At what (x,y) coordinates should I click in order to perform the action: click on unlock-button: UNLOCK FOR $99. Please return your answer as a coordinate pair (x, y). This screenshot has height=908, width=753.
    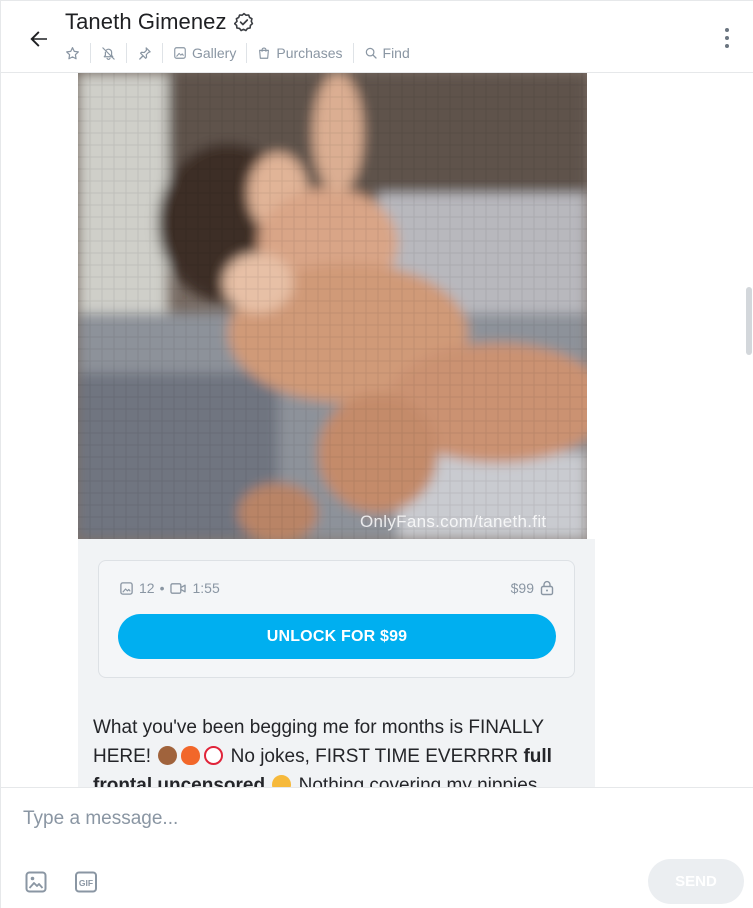
    Looking at the image, I should click on (337, 636).